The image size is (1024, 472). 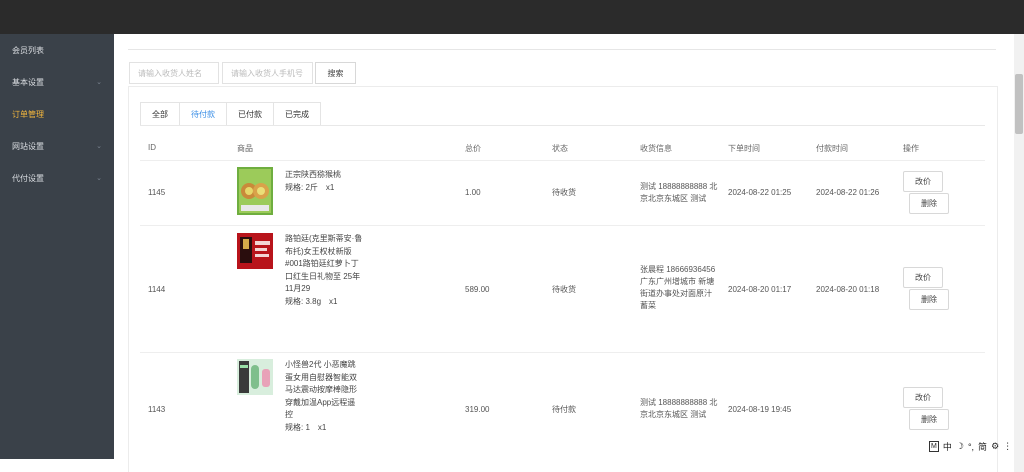 I want to click on receiver-phone-input, so click(x=267, y=73).